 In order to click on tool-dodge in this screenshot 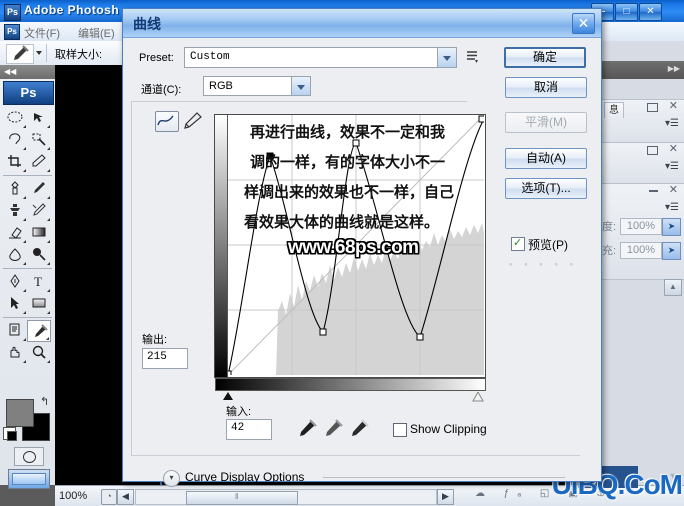, I will do `click(39, 255)`.